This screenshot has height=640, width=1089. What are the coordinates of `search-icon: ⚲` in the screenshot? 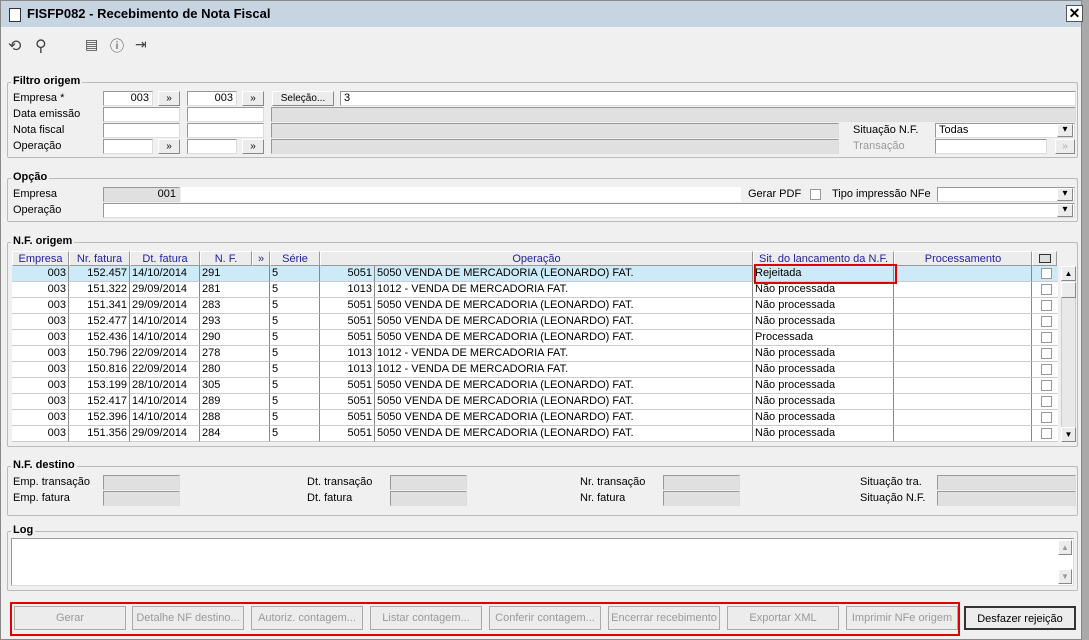 It's located at (41, 46).